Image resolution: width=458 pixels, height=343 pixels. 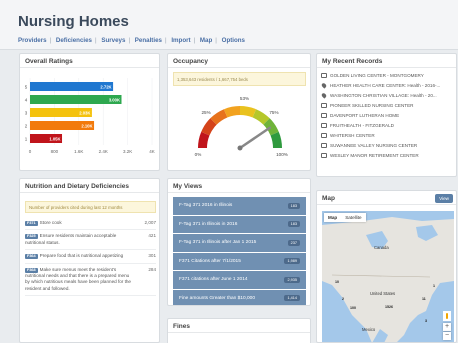 What do you see at coordinates (352, 135) in the screenshot?
I see `recent-record-label: WHITERSH CENTER` at bounding box center [352, 135].